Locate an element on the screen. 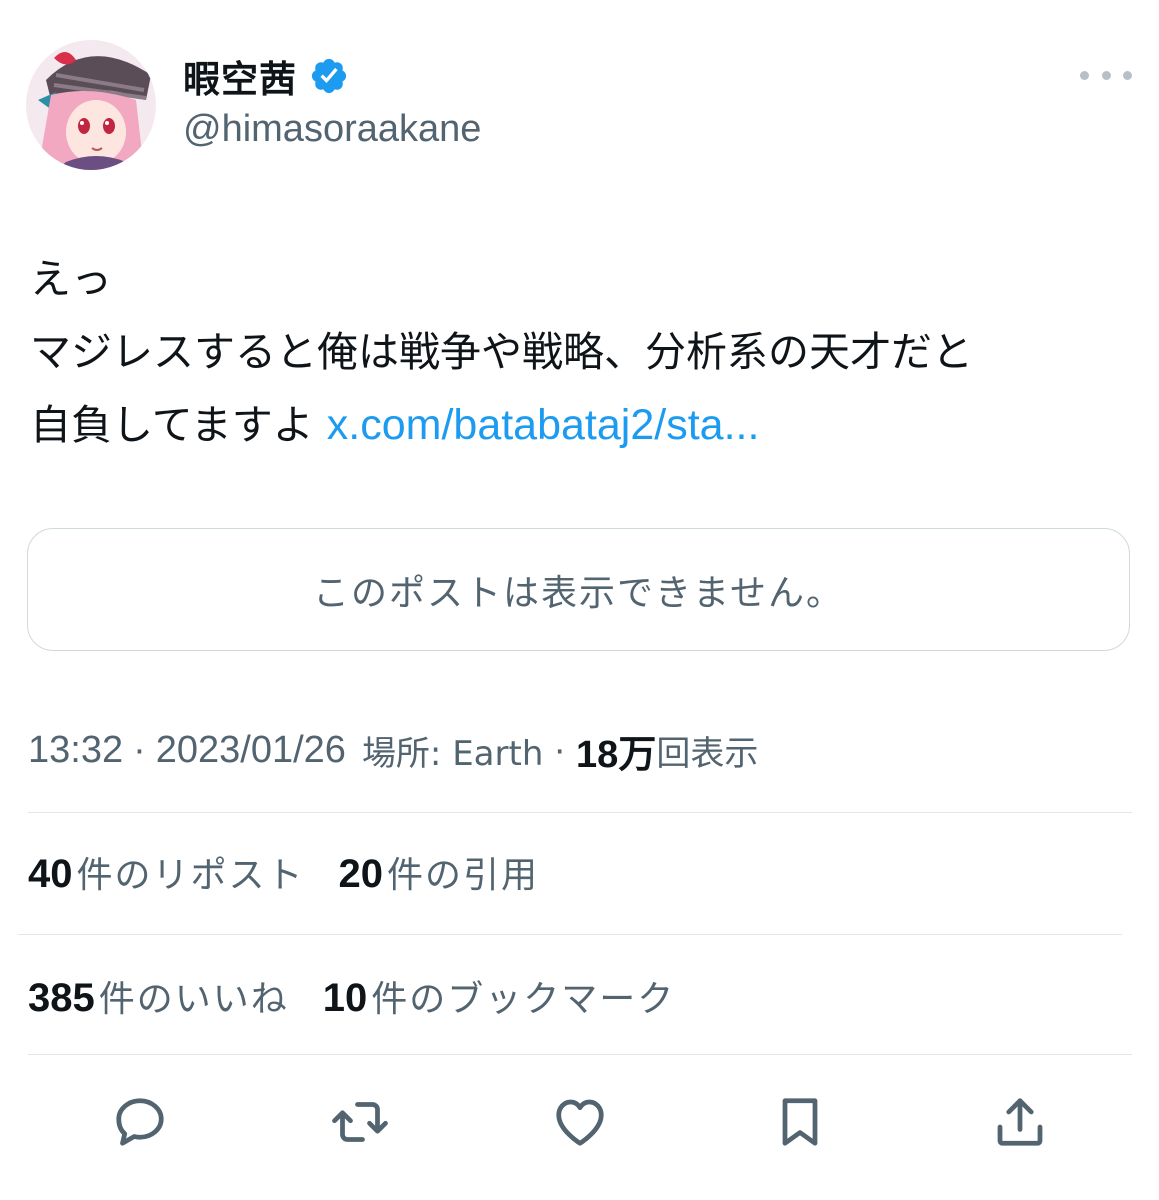 The width and height of the screenshot is (1159, 1200). quotes-stat: 20 件の引用 is located at coordinates (439, 872).